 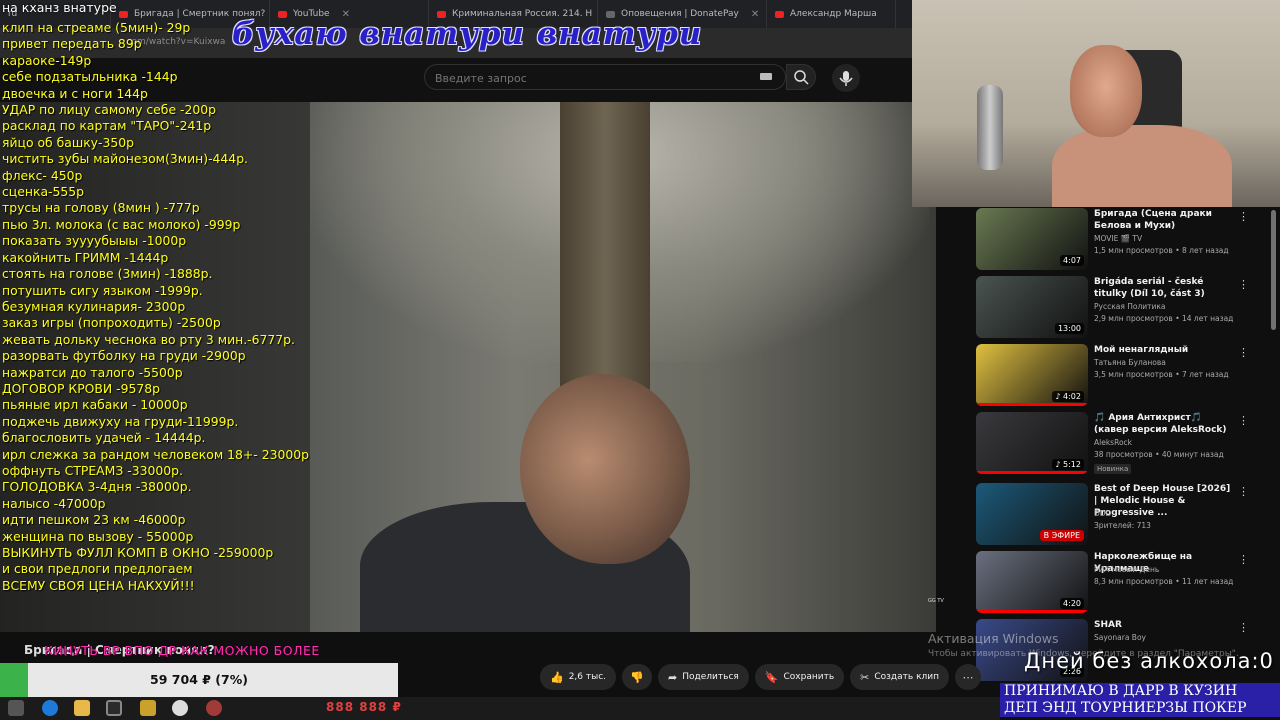 What do you see at coordinates (364, 707) in the screenshot?
I see `money-counter: 888 888 ₽` at bounding box center [364, 707].